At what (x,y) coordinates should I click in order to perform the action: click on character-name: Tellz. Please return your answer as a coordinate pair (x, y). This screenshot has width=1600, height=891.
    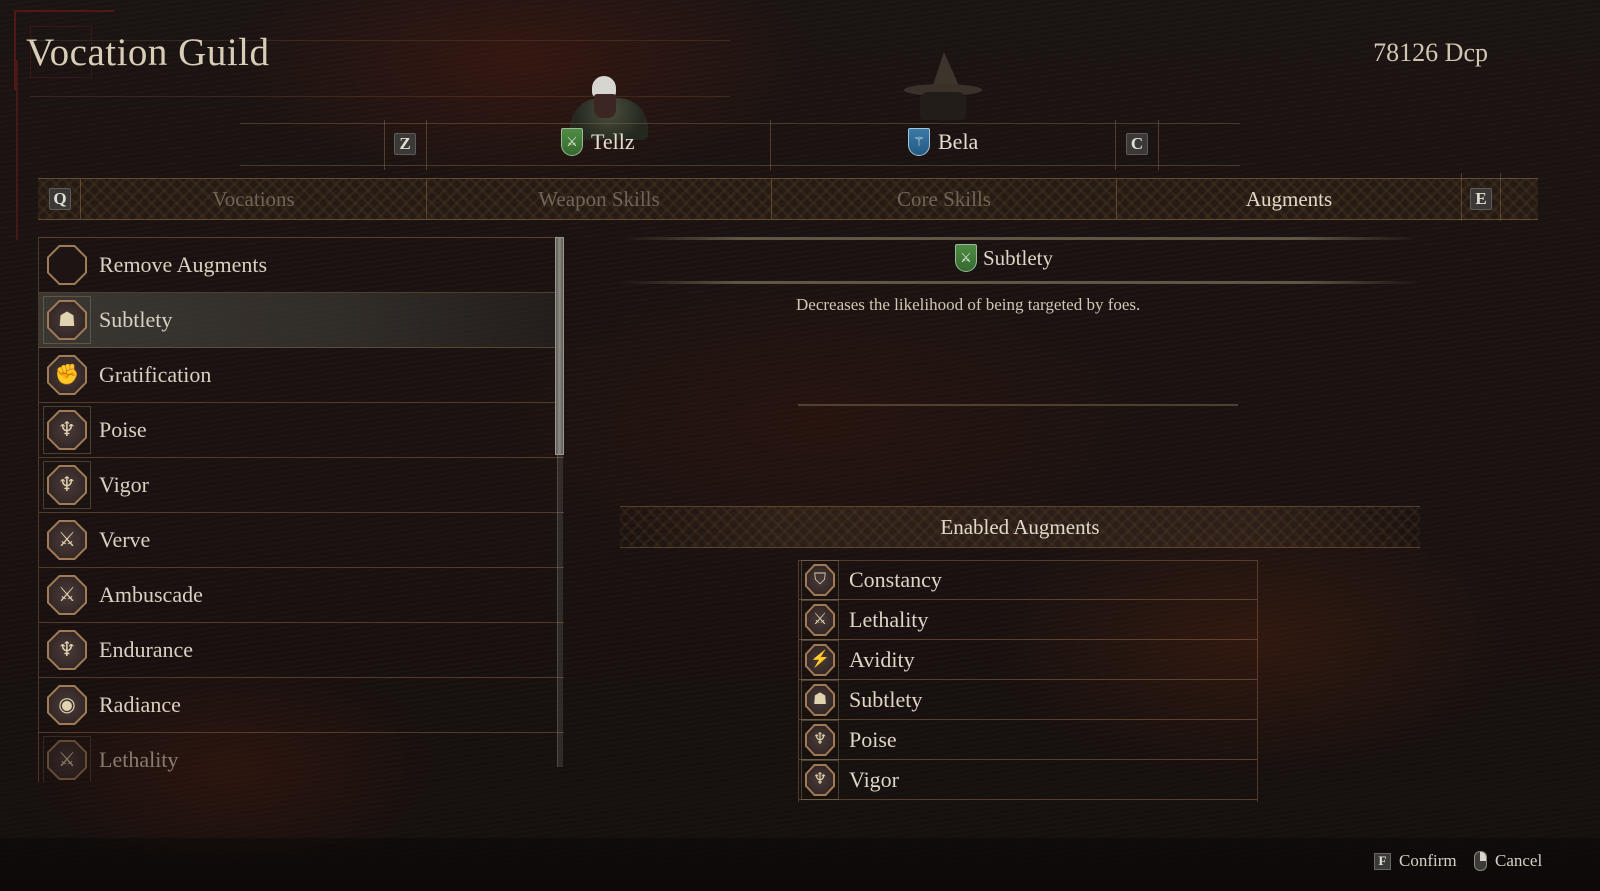
    Looking at the image, I should click on (613, 141).